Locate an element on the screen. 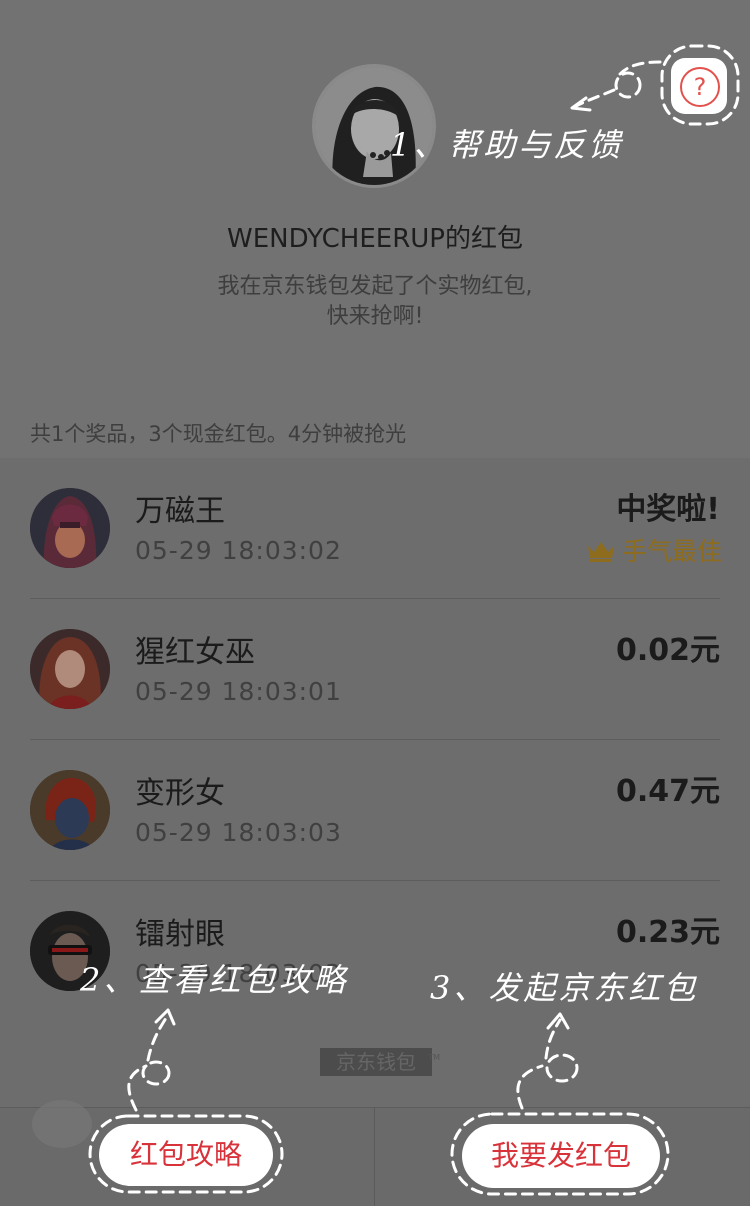  annotation-view-strategy: 2、查看红包攻略 is located at coordinates (214, 980).